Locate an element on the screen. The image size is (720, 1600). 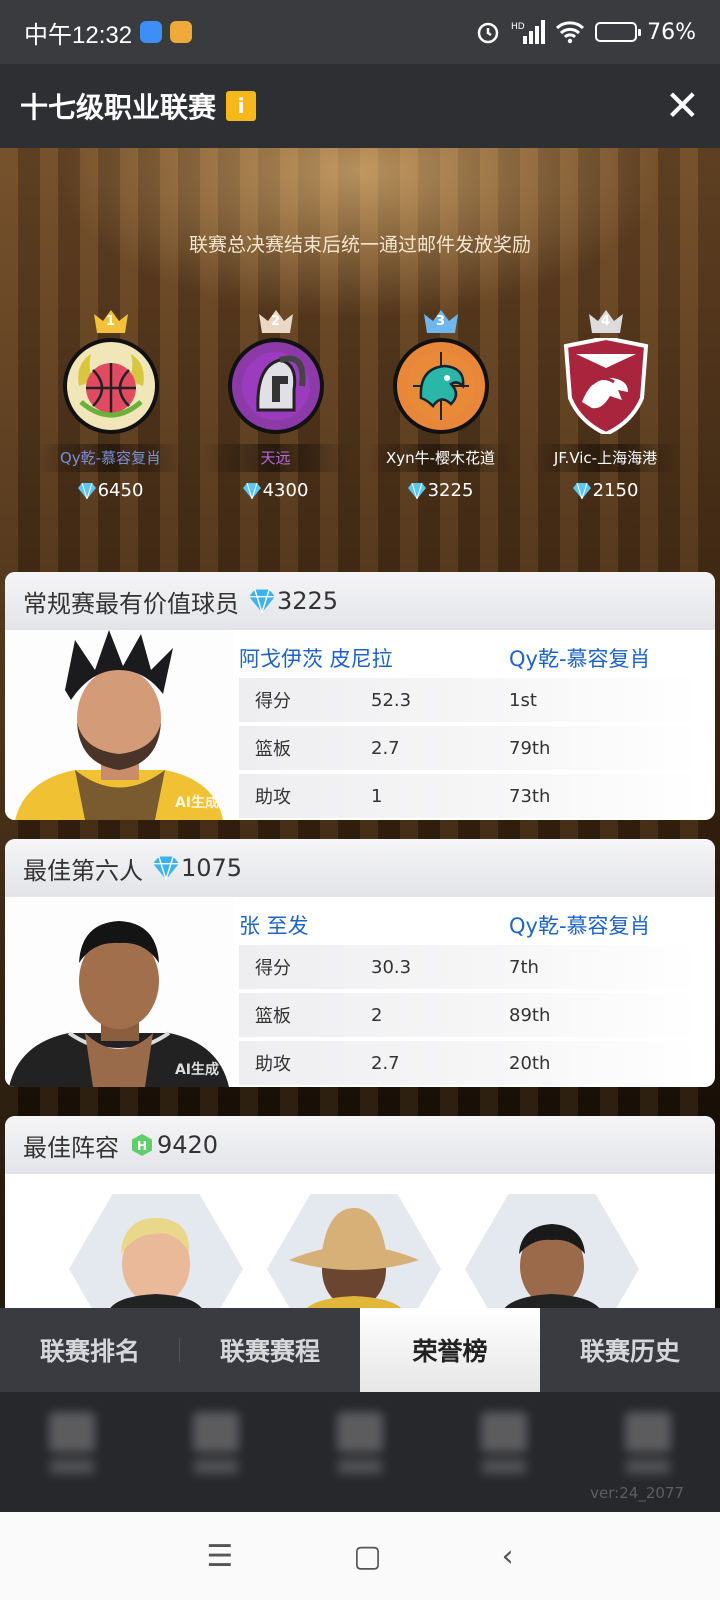
system-nav-bar: ☰ ▢ ‹ is located at coordinates (360, 1556).